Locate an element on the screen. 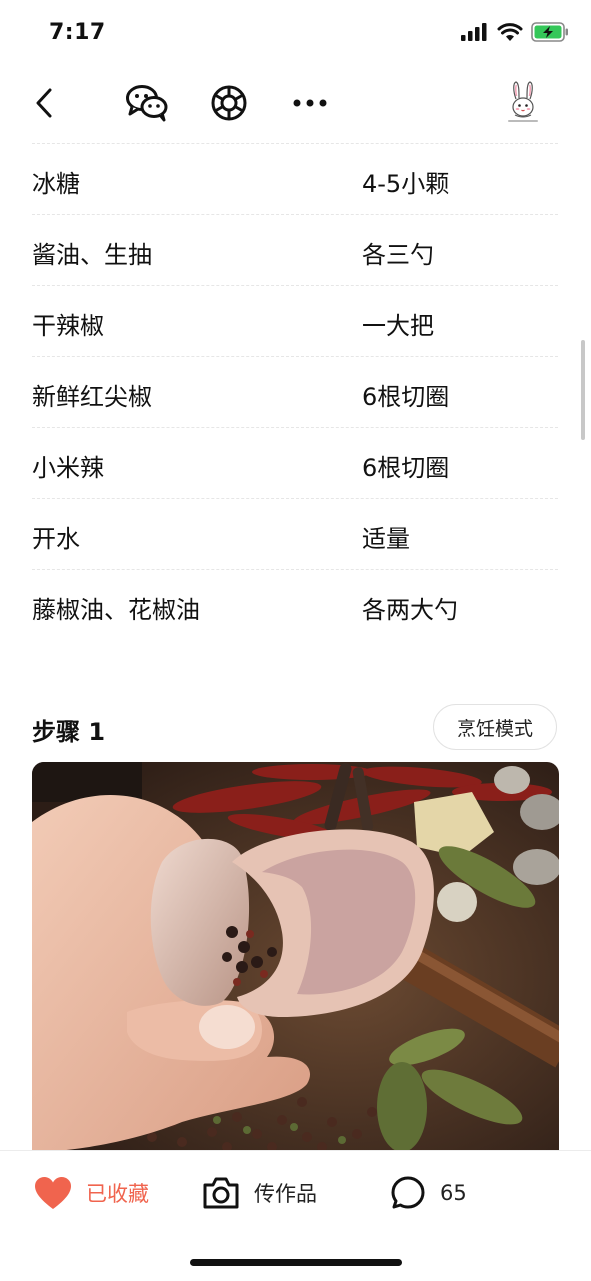  ingredient-row: 新鲜红尖椒 6根切圈 is located at coordinates (295, 391).